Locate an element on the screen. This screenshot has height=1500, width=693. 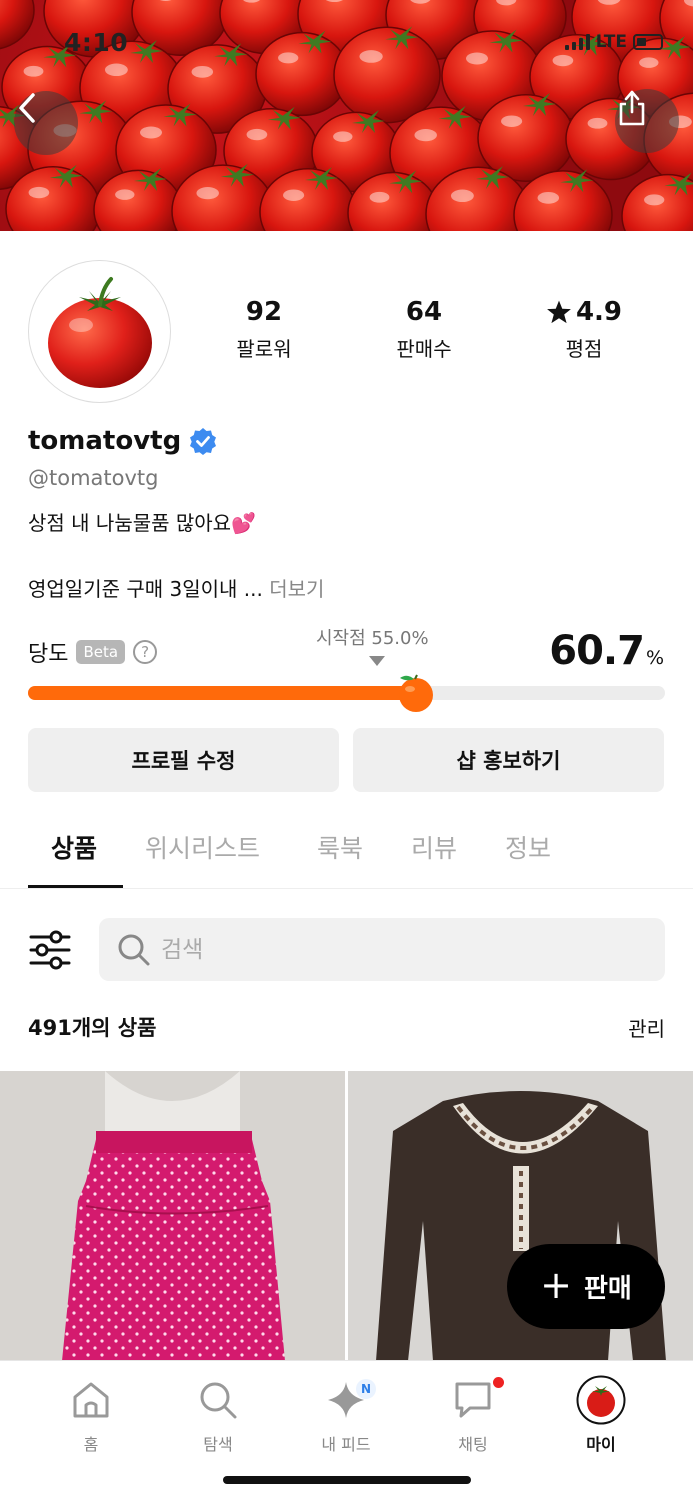
chevron-left-icon is located at coordinates (27, 108).